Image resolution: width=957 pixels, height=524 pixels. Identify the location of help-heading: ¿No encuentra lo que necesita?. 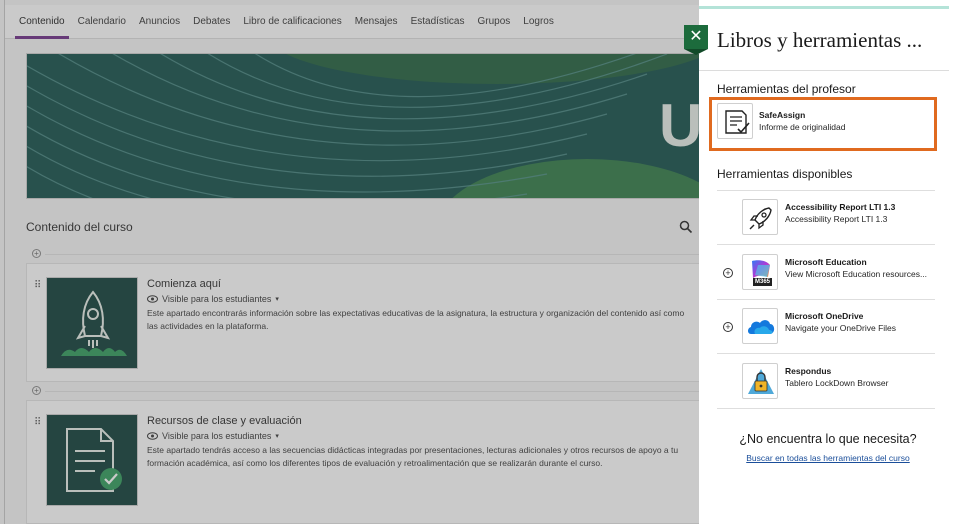
(828, 439).